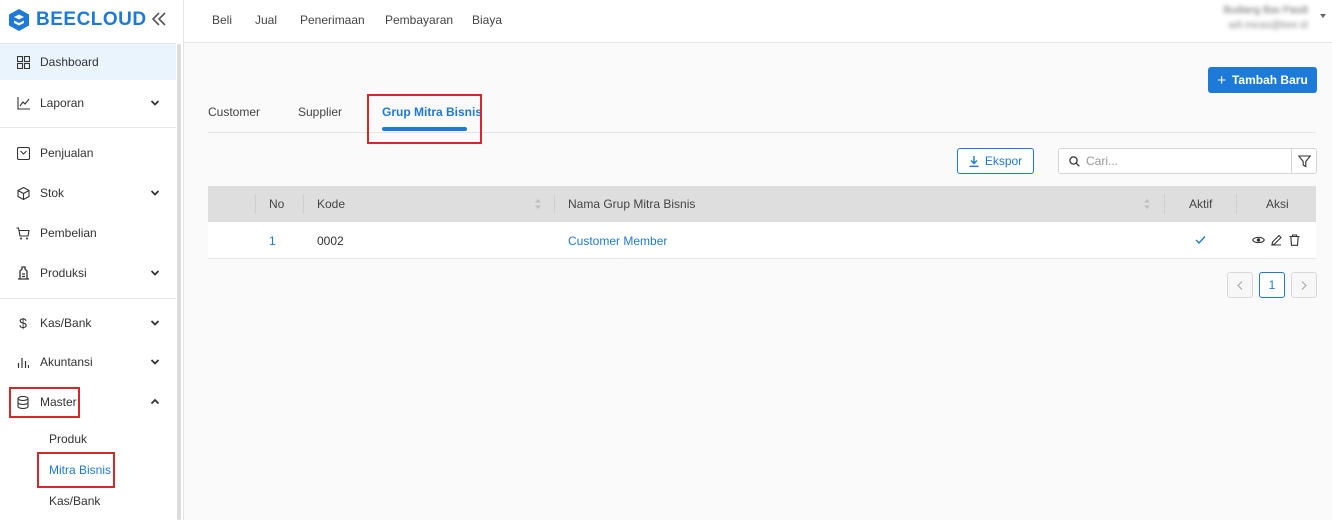 This screenshot has height=520, width=1332. Describe the element at coordinates (88, 103) in the screenshot. I see `sidebar-item-laporan: Laporan` at that location.